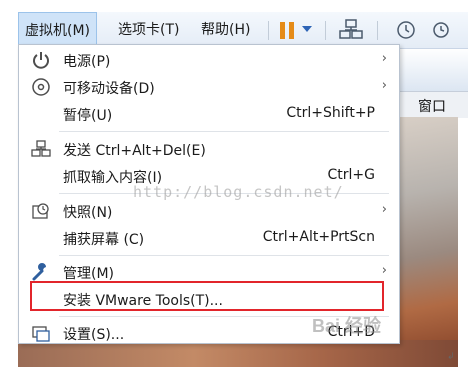  Describe the element at coordinates (330, 113) in the screenshot. I see `menu-item-shortcut: Ctrl+Shift+P` at that location.